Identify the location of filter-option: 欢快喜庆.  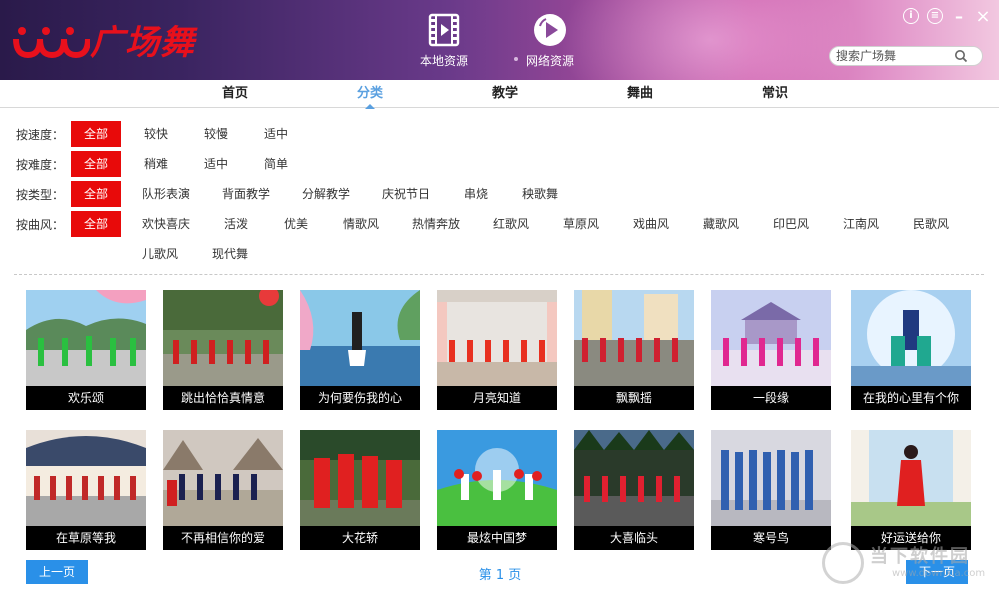
(166, 224).